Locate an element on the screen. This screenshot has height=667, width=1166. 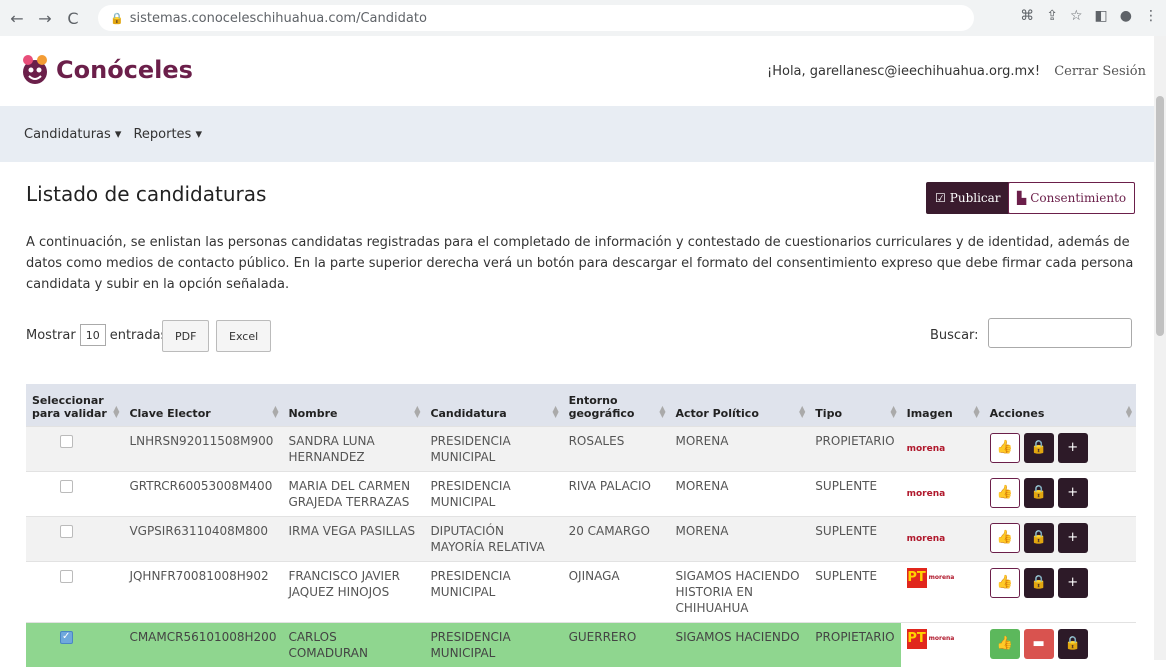
scrollbar-thumb is located at coordinates (1160, 216).